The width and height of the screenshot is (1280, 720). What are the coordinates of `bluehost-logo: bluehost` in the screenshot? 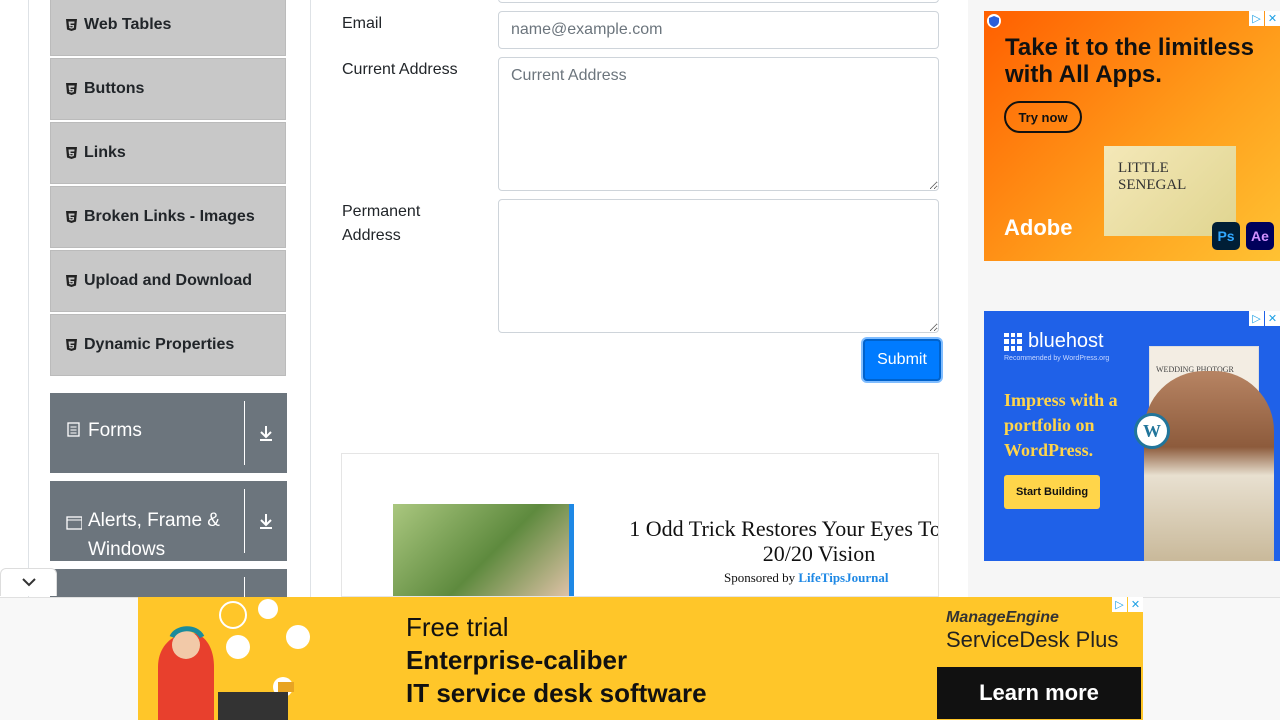 It's located at (1054, 341).